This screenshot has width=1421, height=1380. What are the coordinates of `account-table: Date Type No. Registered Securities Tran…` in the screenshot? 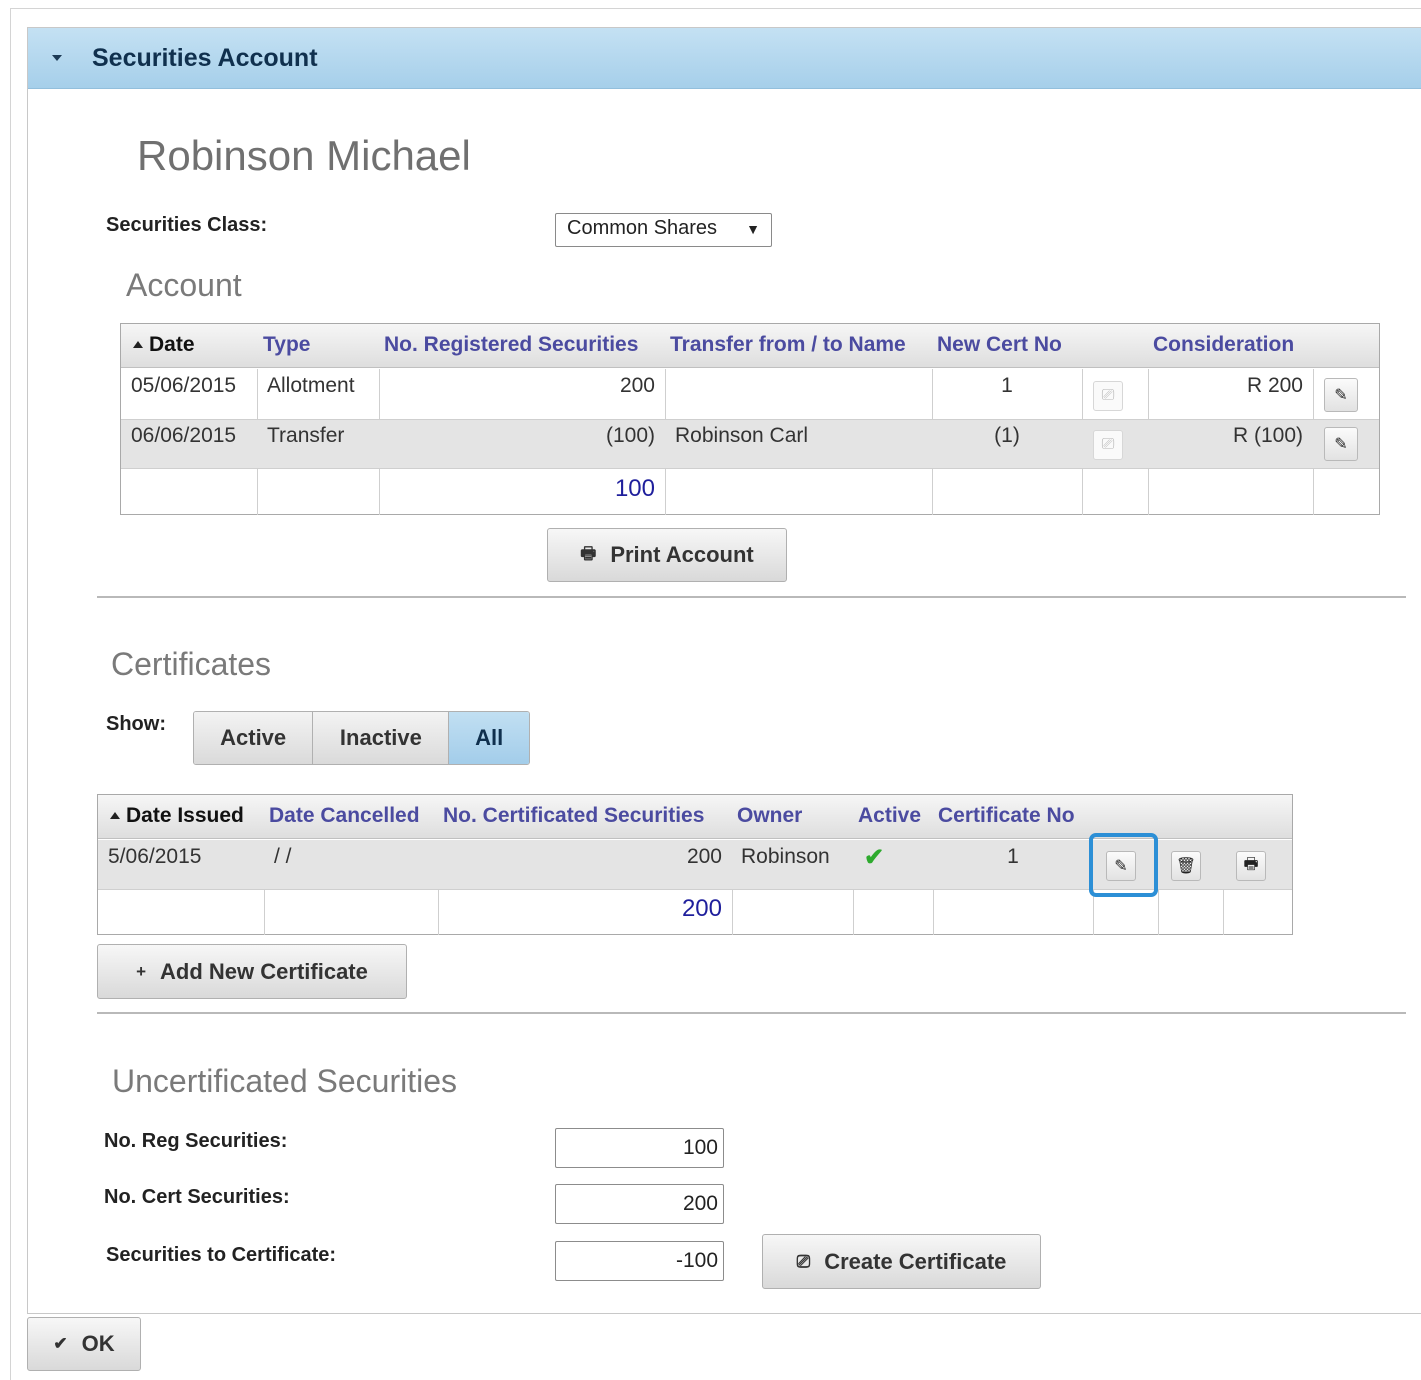 It's located at (750, 419).